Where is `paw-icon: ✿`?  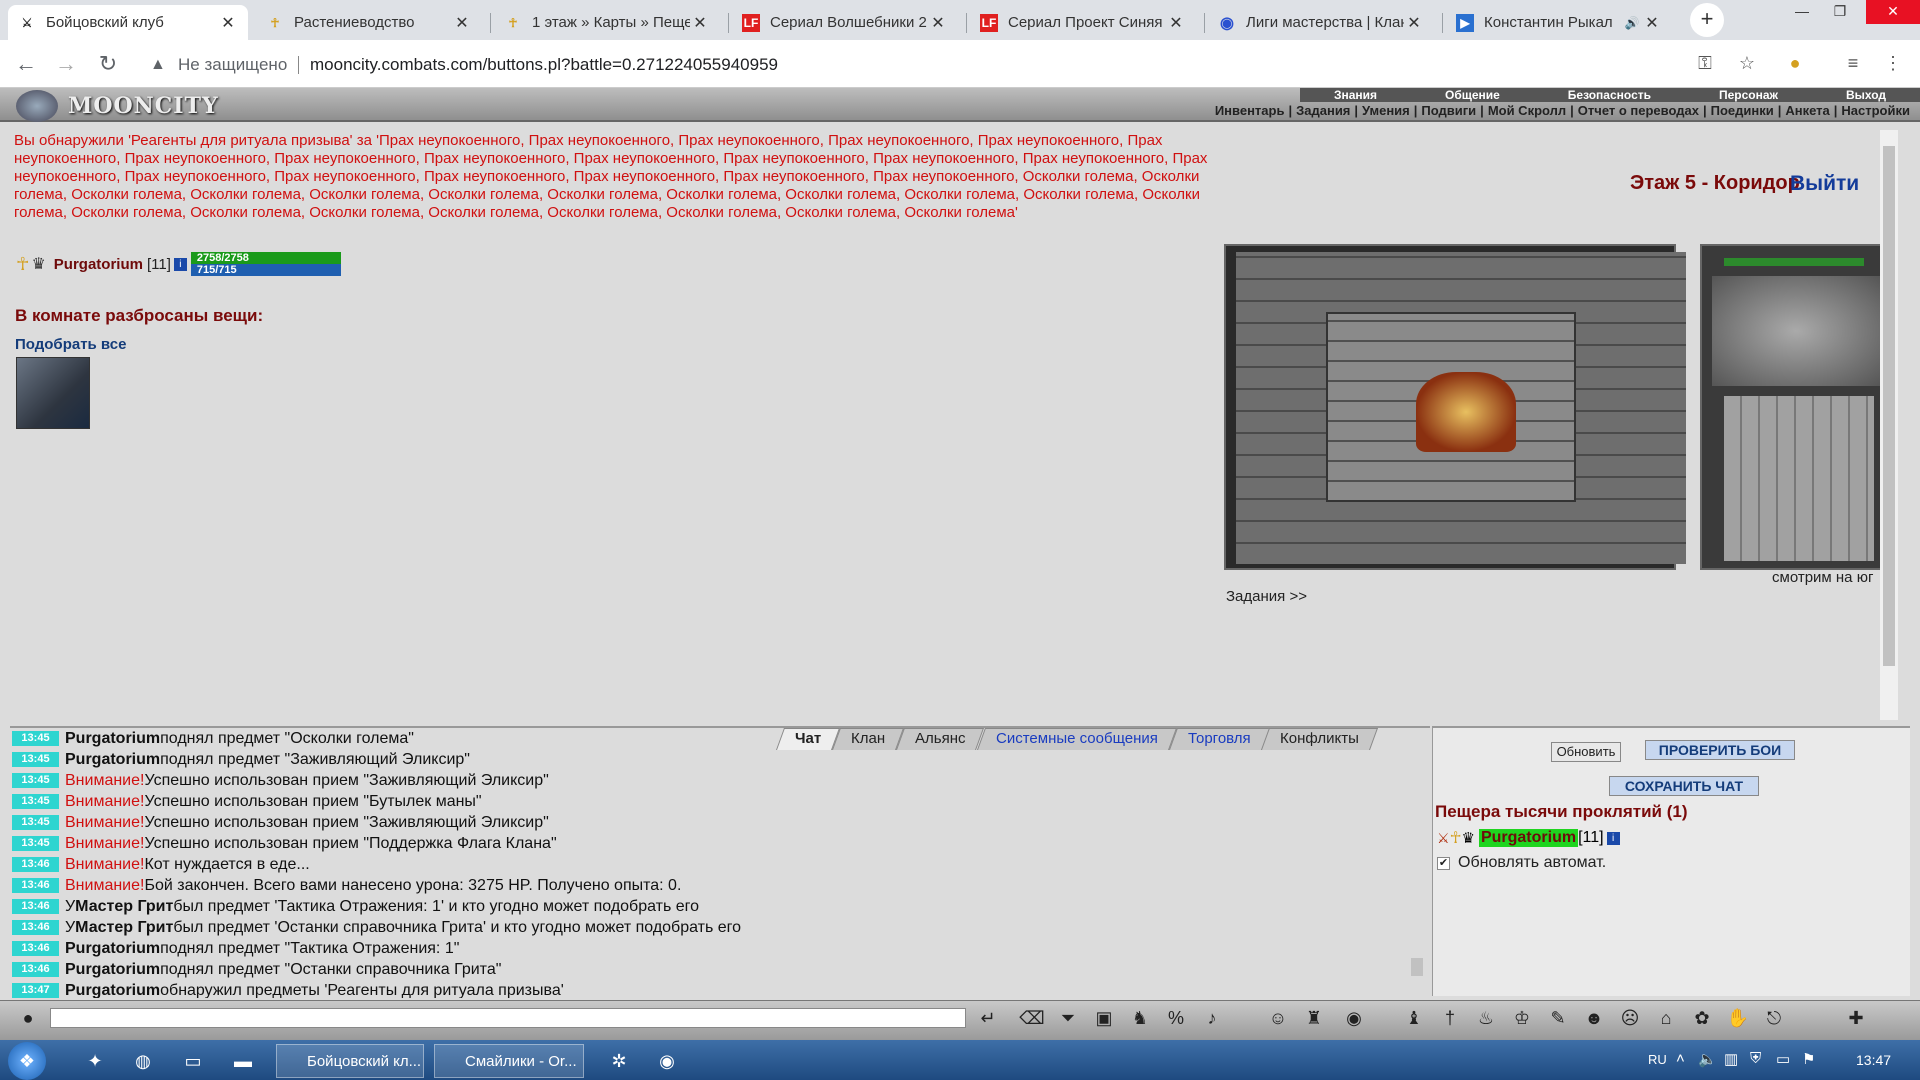 paw-icon: ✿ is located at coordinates (1702, 1018).